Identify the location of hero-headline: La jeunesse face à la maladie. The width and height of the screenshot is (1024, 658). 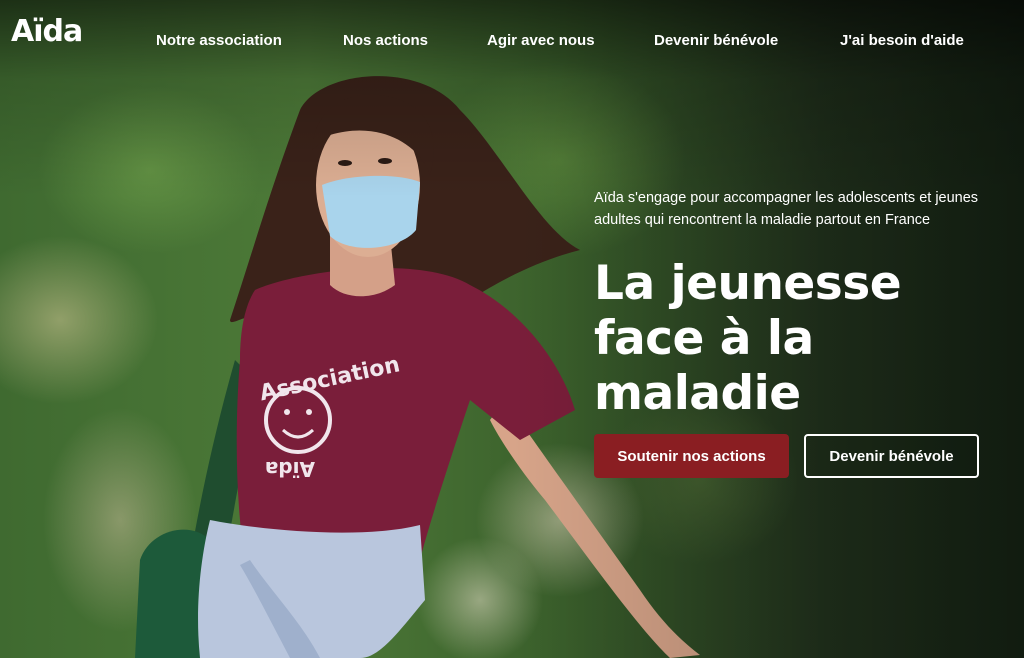
(748, 338).